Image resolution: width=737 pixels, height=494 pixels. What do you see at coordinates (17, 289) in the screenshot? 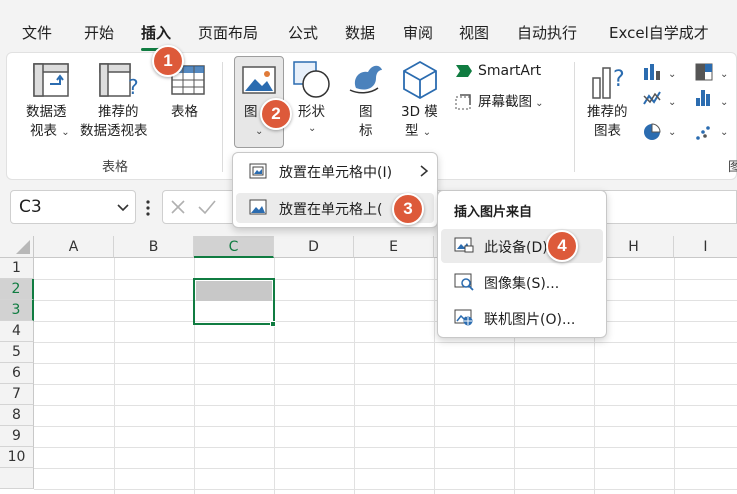
I see `row-header-2: 2` at bounding box center [17, 289].